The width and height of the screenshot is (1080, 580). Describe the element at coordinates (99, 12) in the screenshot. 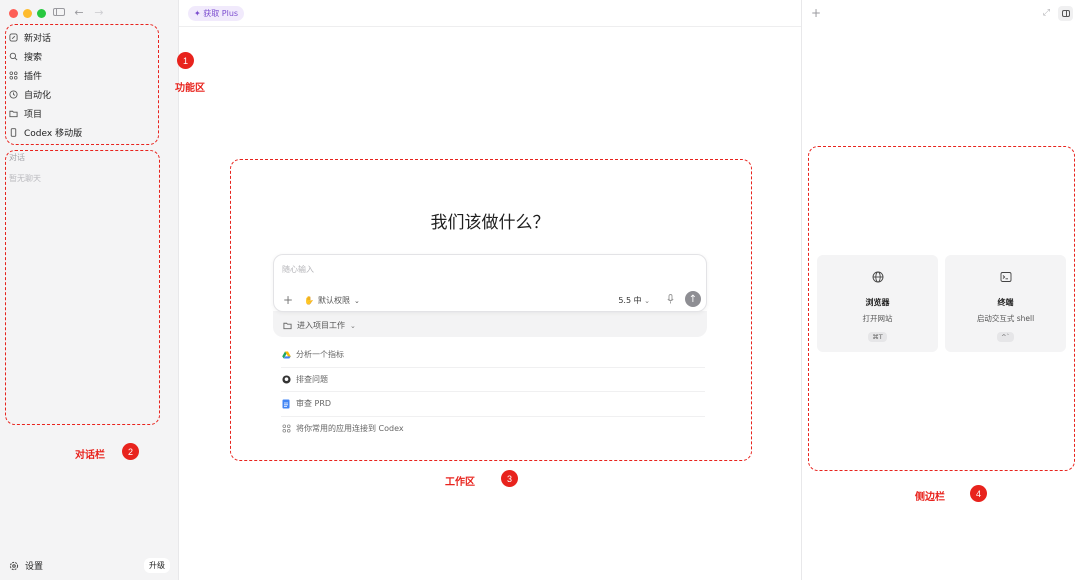

I see `forward-button: →` at that location.